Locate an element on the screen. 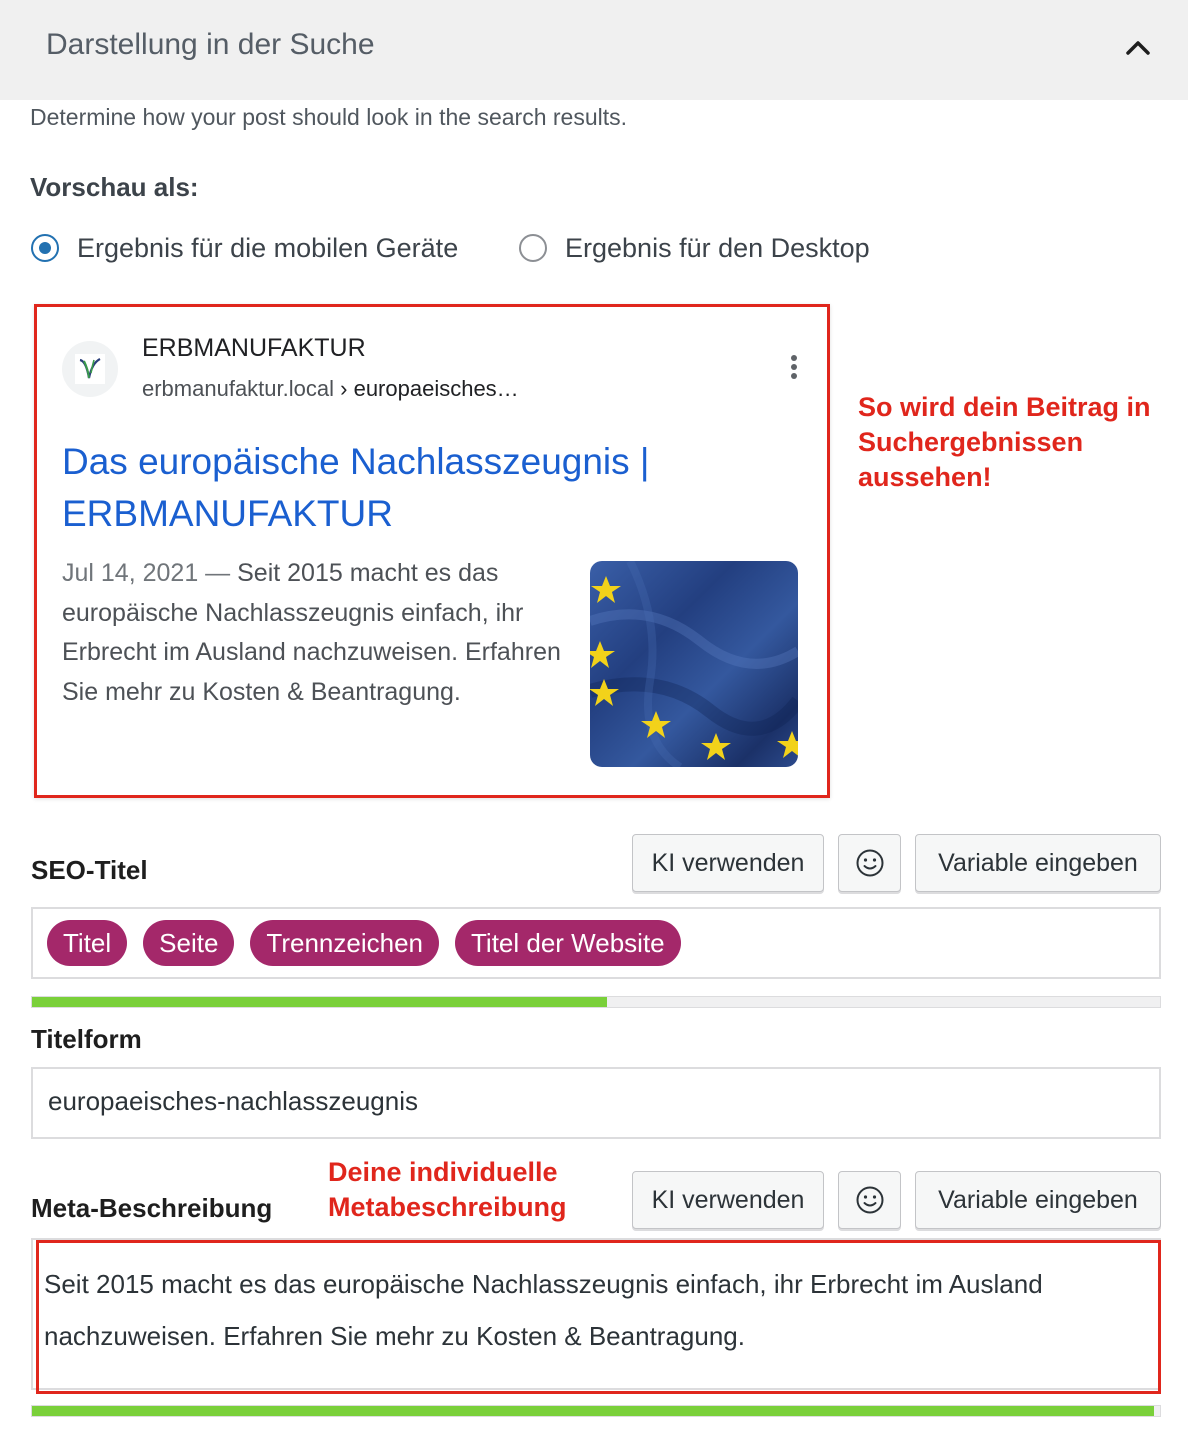  meta-progress-fill is located at coordinates (593, 1411).